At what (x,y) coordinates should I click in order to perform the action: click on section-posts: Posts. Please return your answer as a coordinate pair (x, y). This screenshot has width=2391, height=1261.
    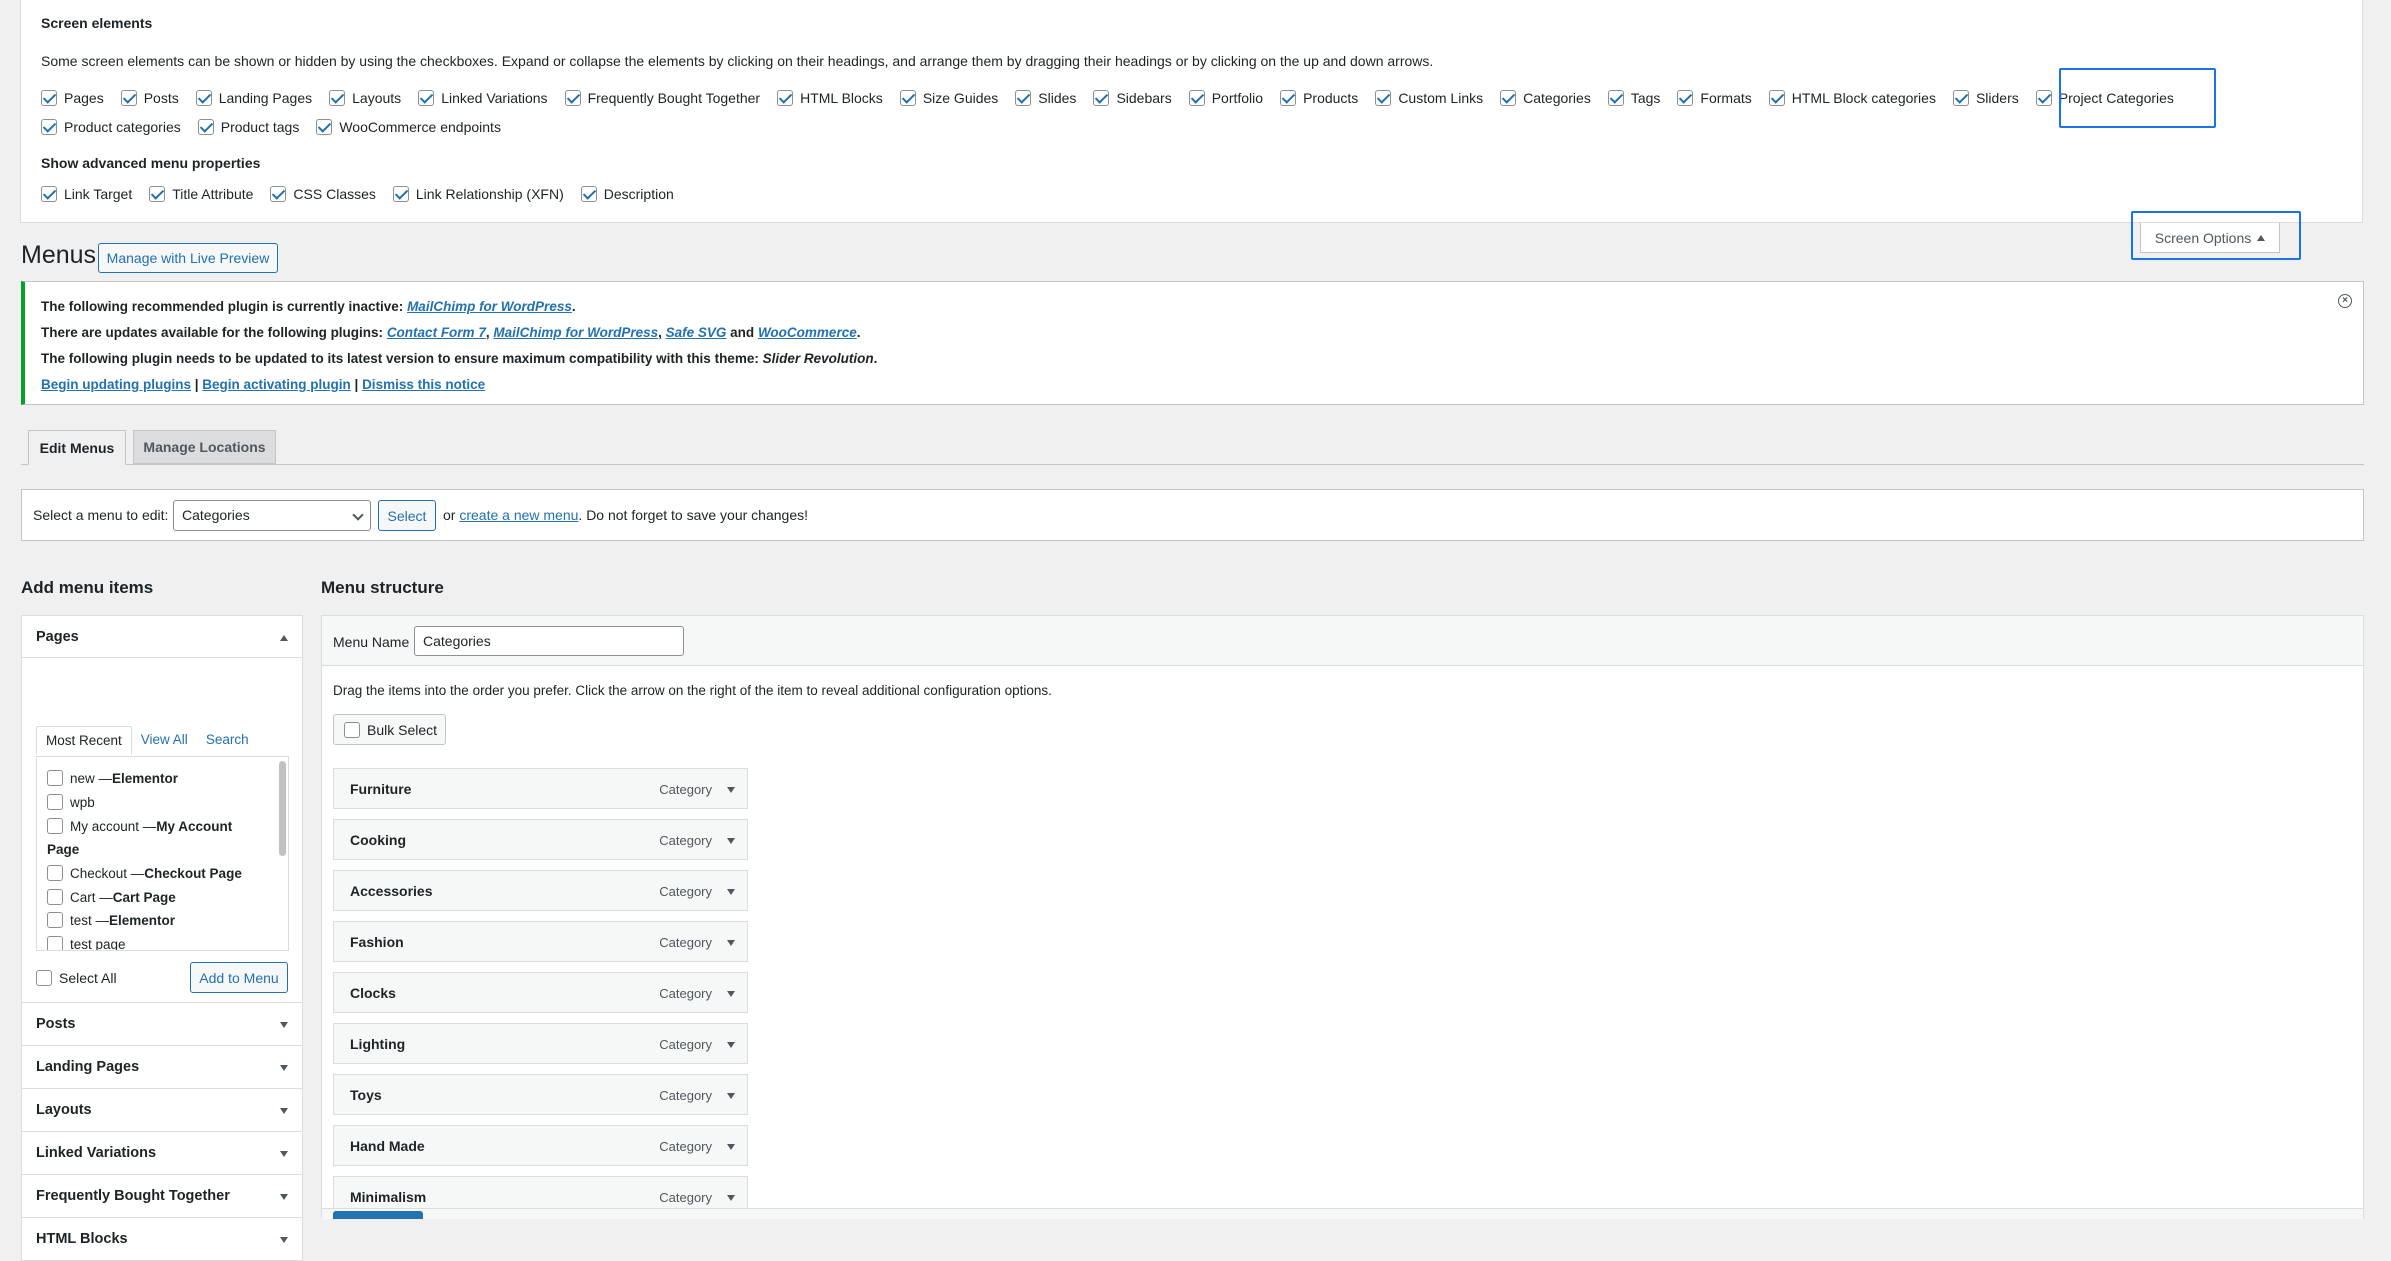
    Looking at the image, I should click on (162, 1024).